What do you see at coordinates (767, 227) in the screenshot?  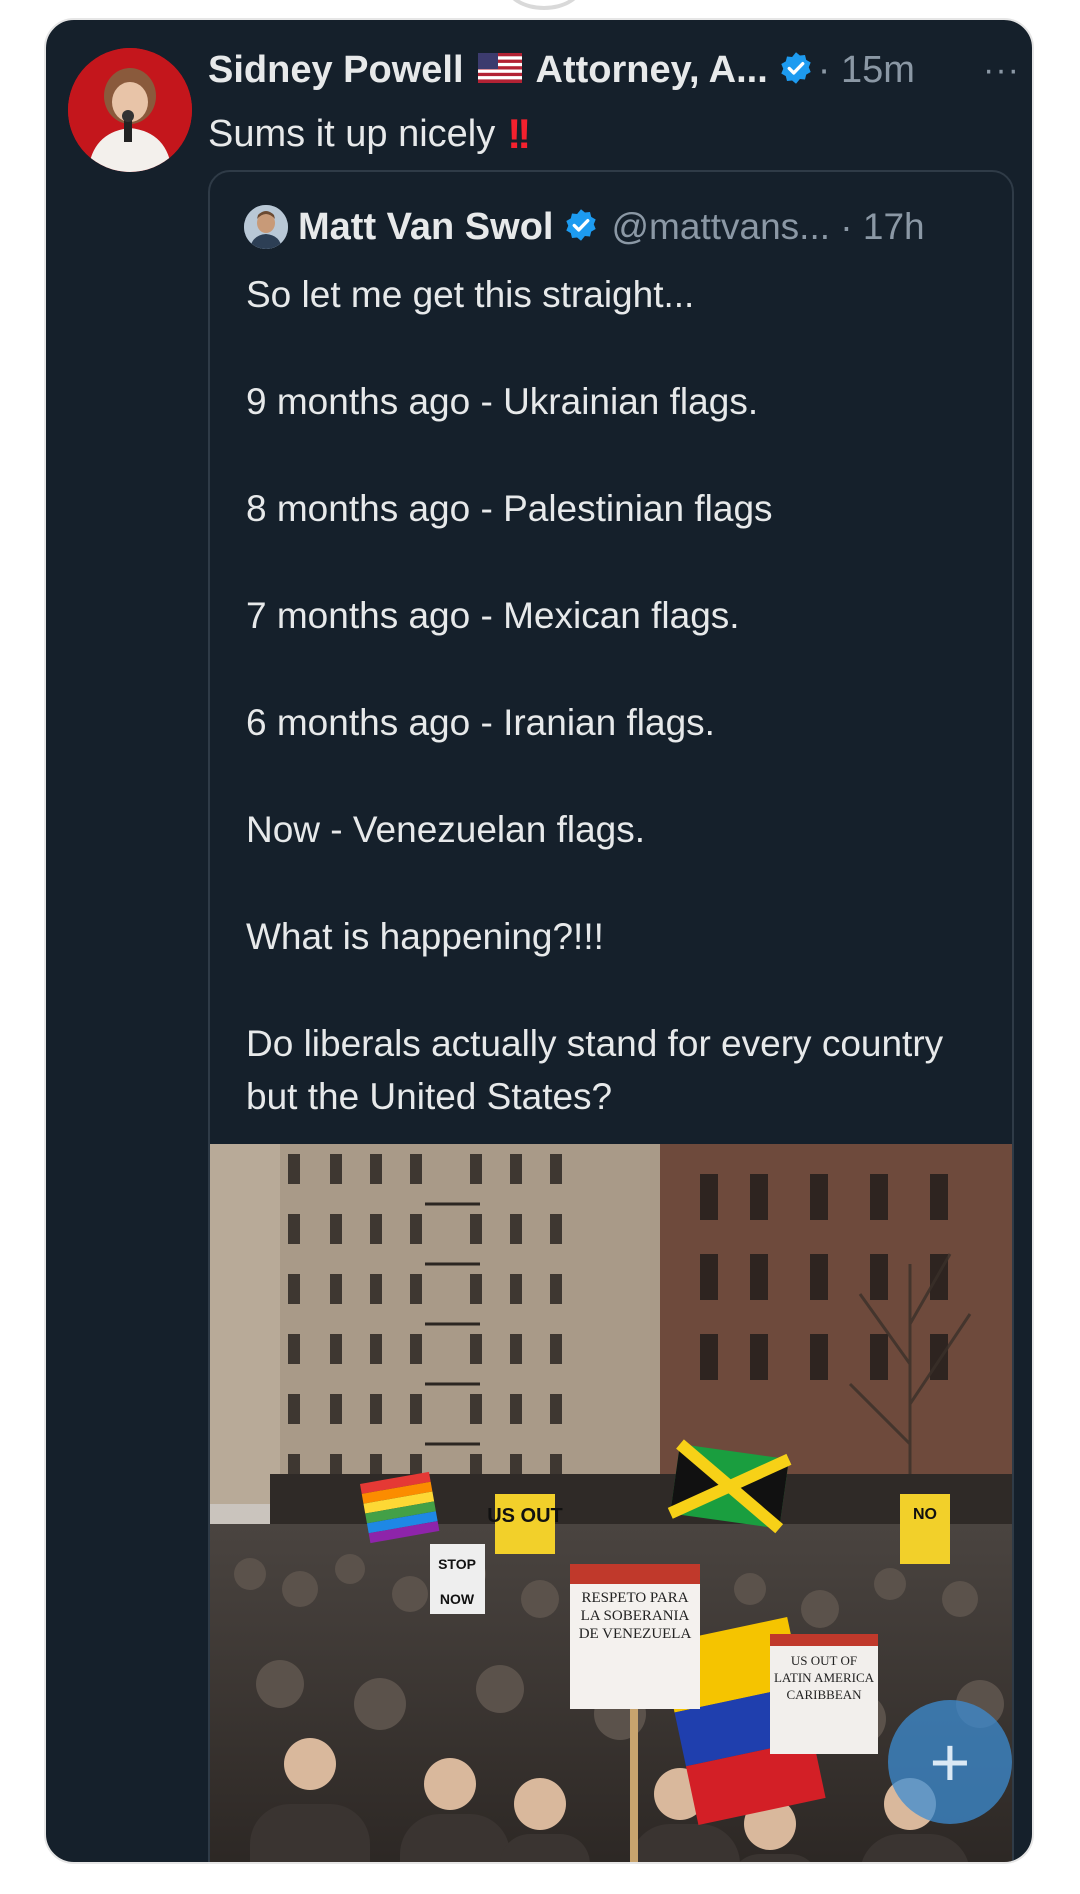 I see `quoted-handle-time: @mattvans... · 17h` at bounding box center [767, 227].